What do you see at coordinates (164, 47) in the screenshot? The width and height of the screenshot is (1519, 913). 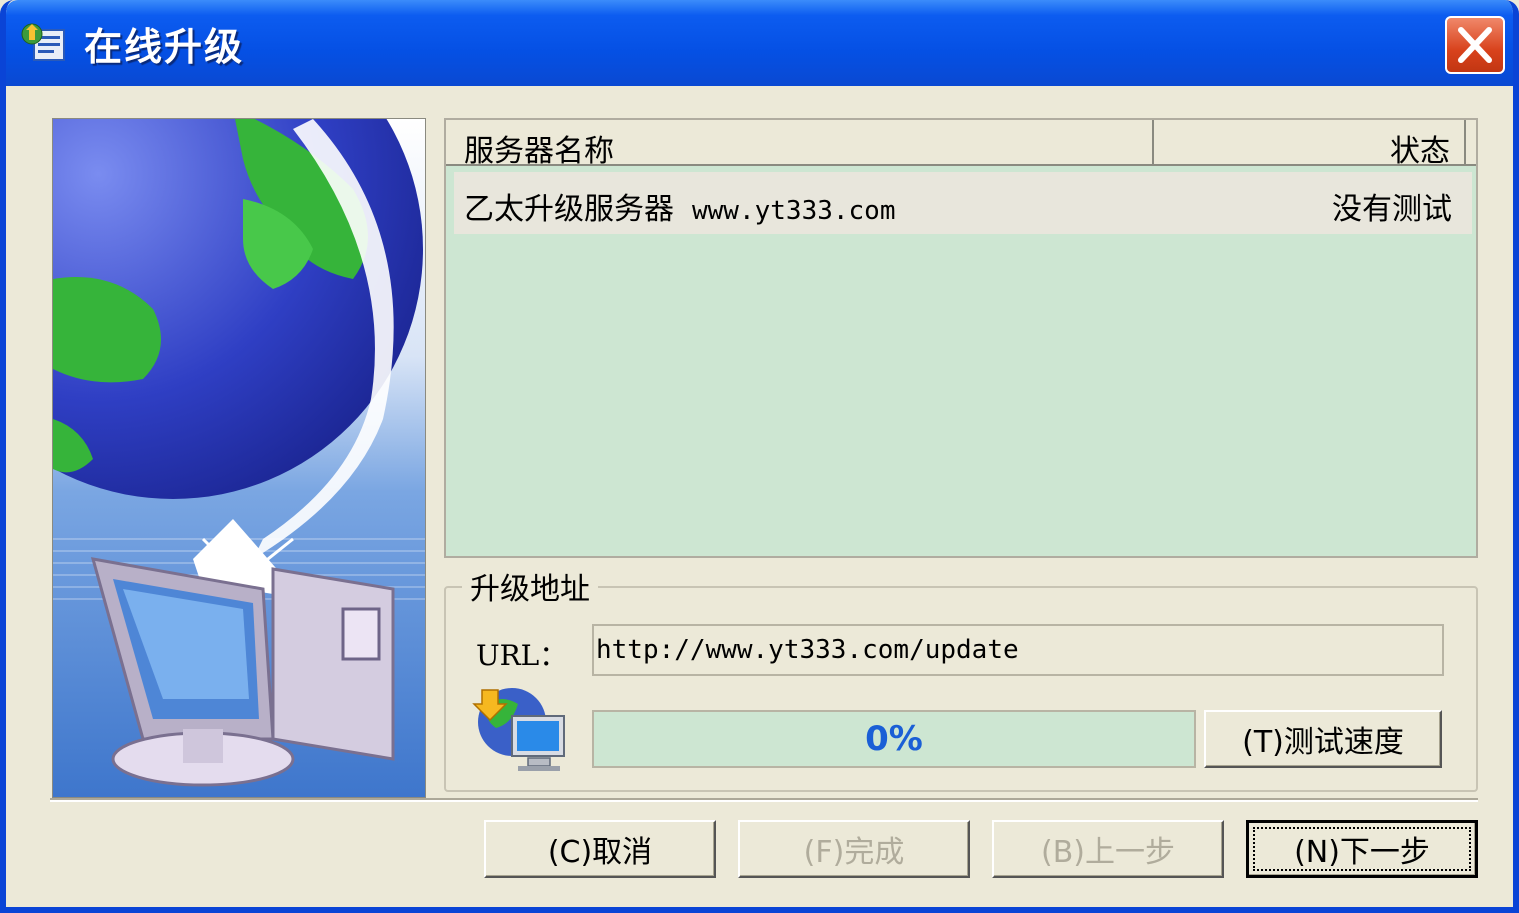 I see `window-title: 在线升级` at bounding box center [164, 47].